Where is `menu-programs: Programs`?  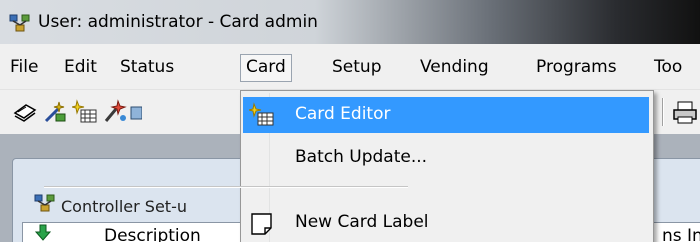 menu-programs: Programs is located at coordinates (576, 68).